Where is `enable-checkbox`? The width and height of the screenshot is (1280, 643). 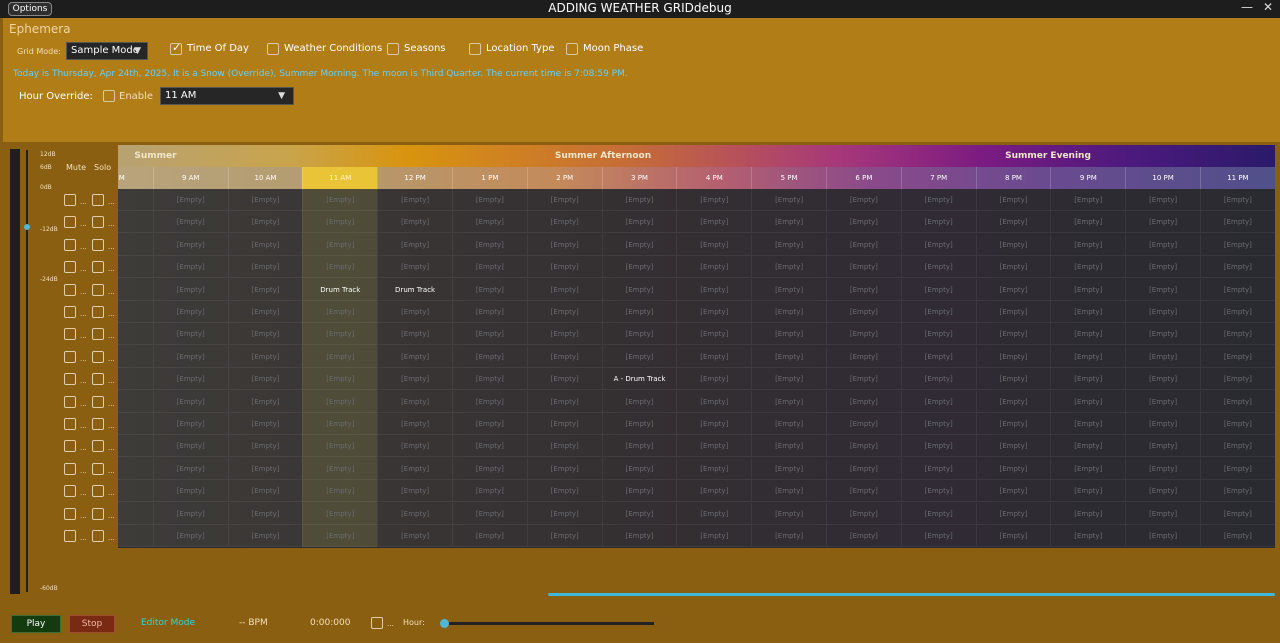 enable-checkbox is located at coordinates (109, 96).